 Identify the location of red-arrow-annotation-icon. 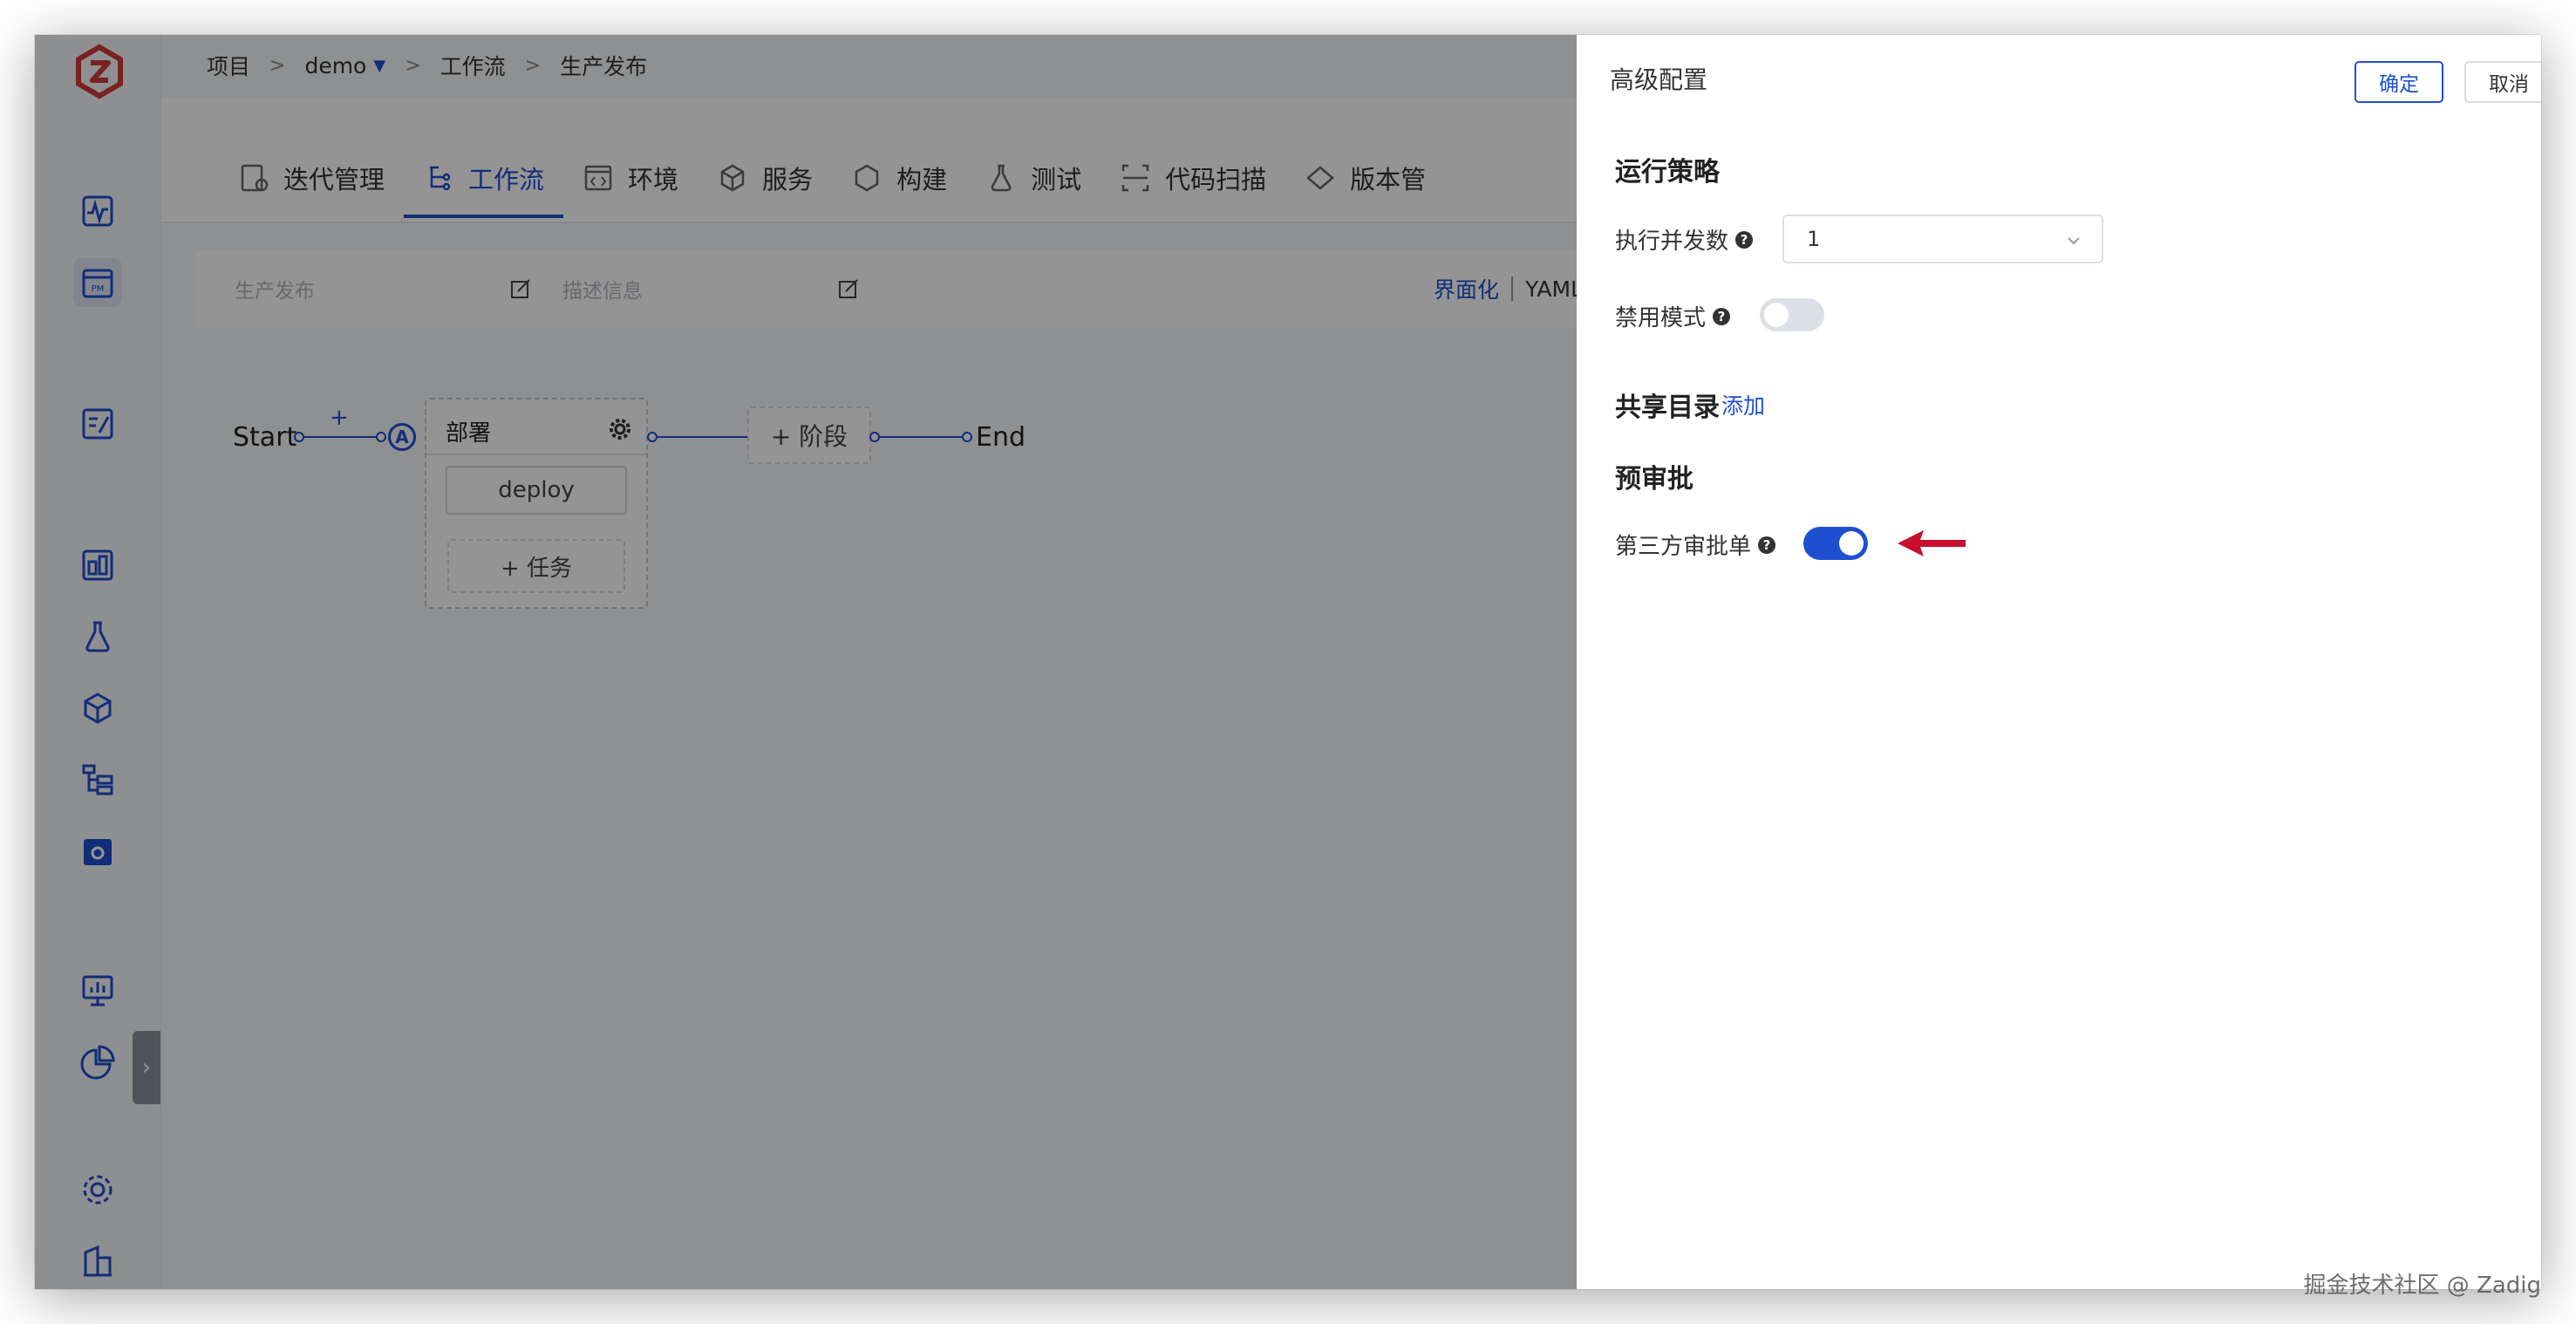
(1932, 543).